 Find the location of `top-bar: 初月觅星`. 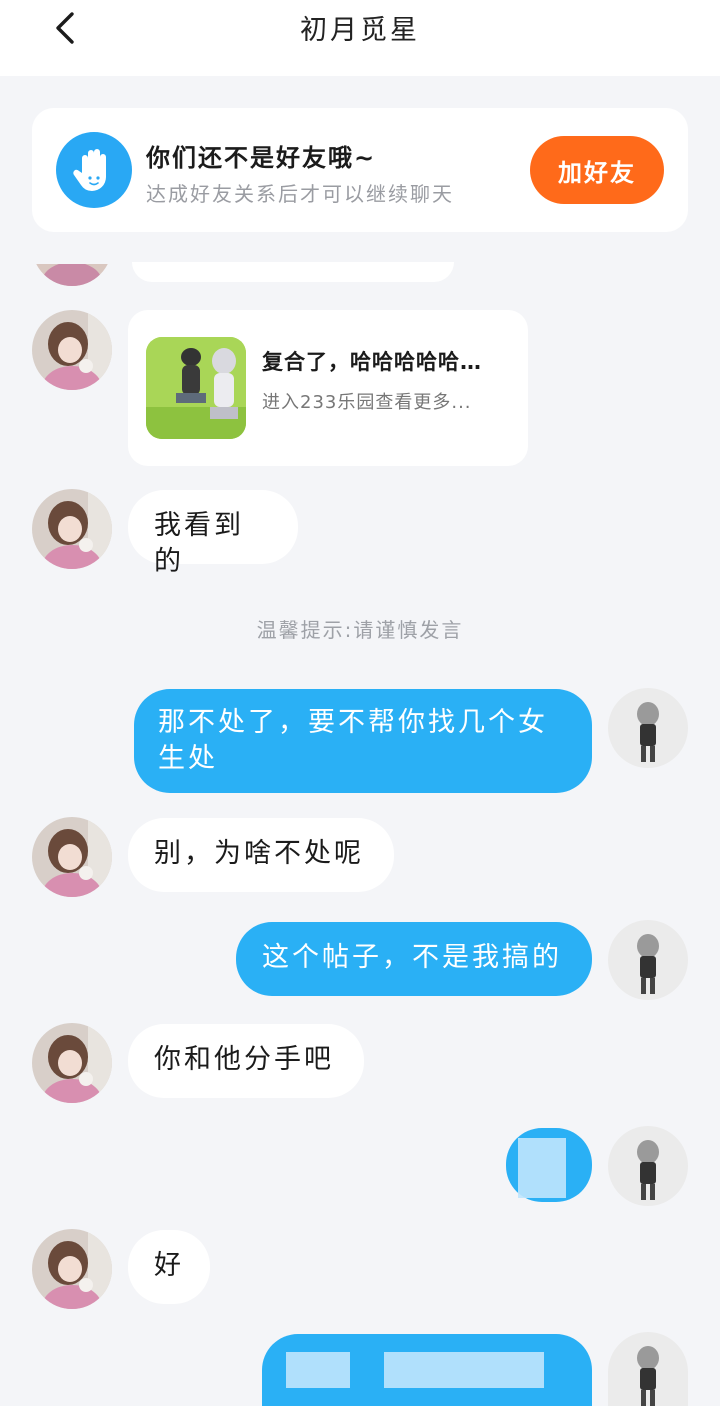

top-bar: 初月觅星 is located at coordinates (360, 38).